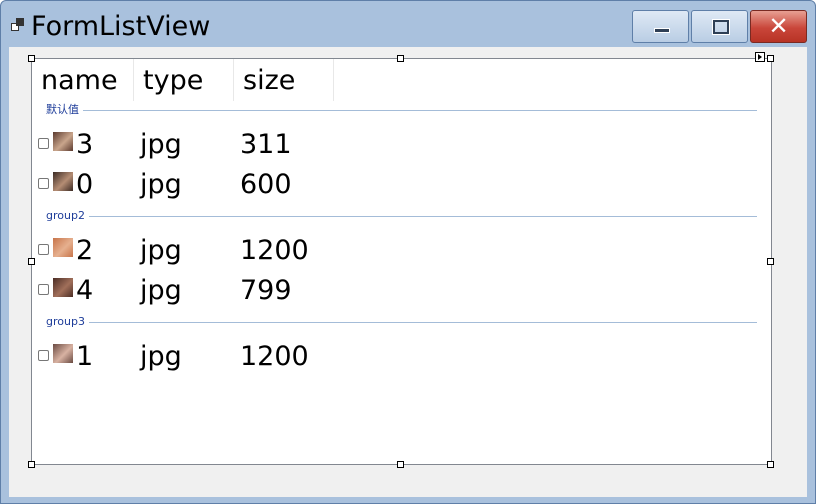  I want to click on resize-handle-left, so click(31, 261).